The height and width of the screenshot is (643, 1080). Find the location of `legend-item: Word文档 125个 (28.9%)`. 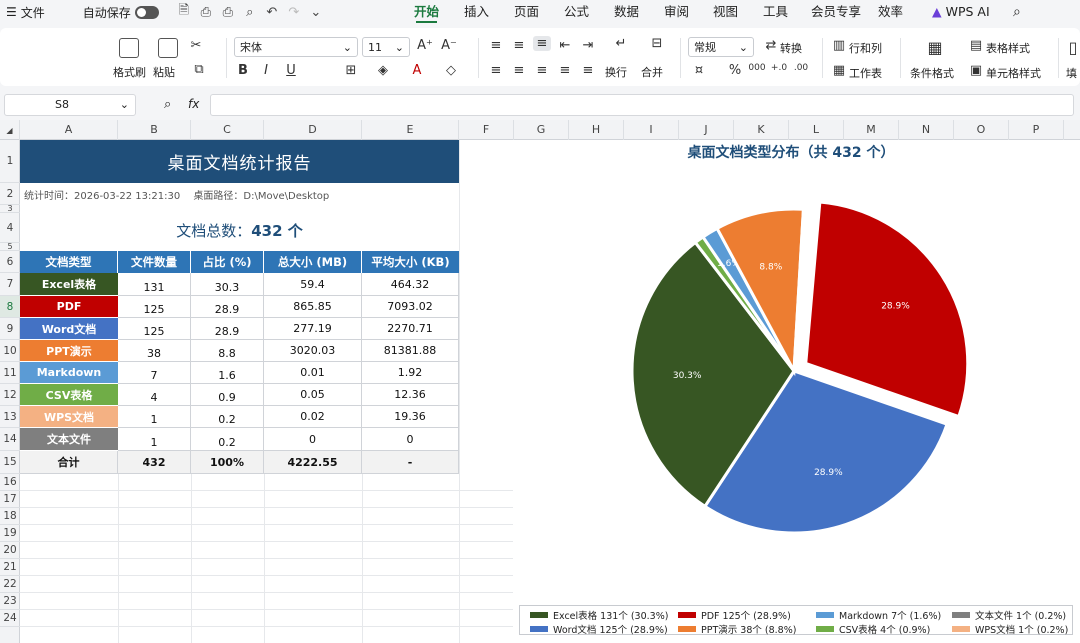

legend-item: Word文档 125个 (28.9%) is located at coordinates (599, 629).